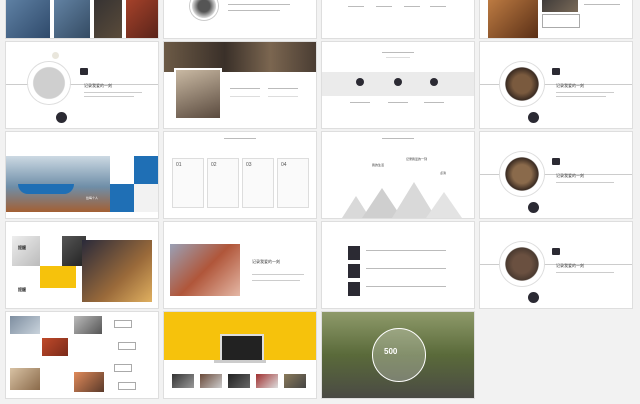  I want to click on slide-highlight-box, so click(58, 277).